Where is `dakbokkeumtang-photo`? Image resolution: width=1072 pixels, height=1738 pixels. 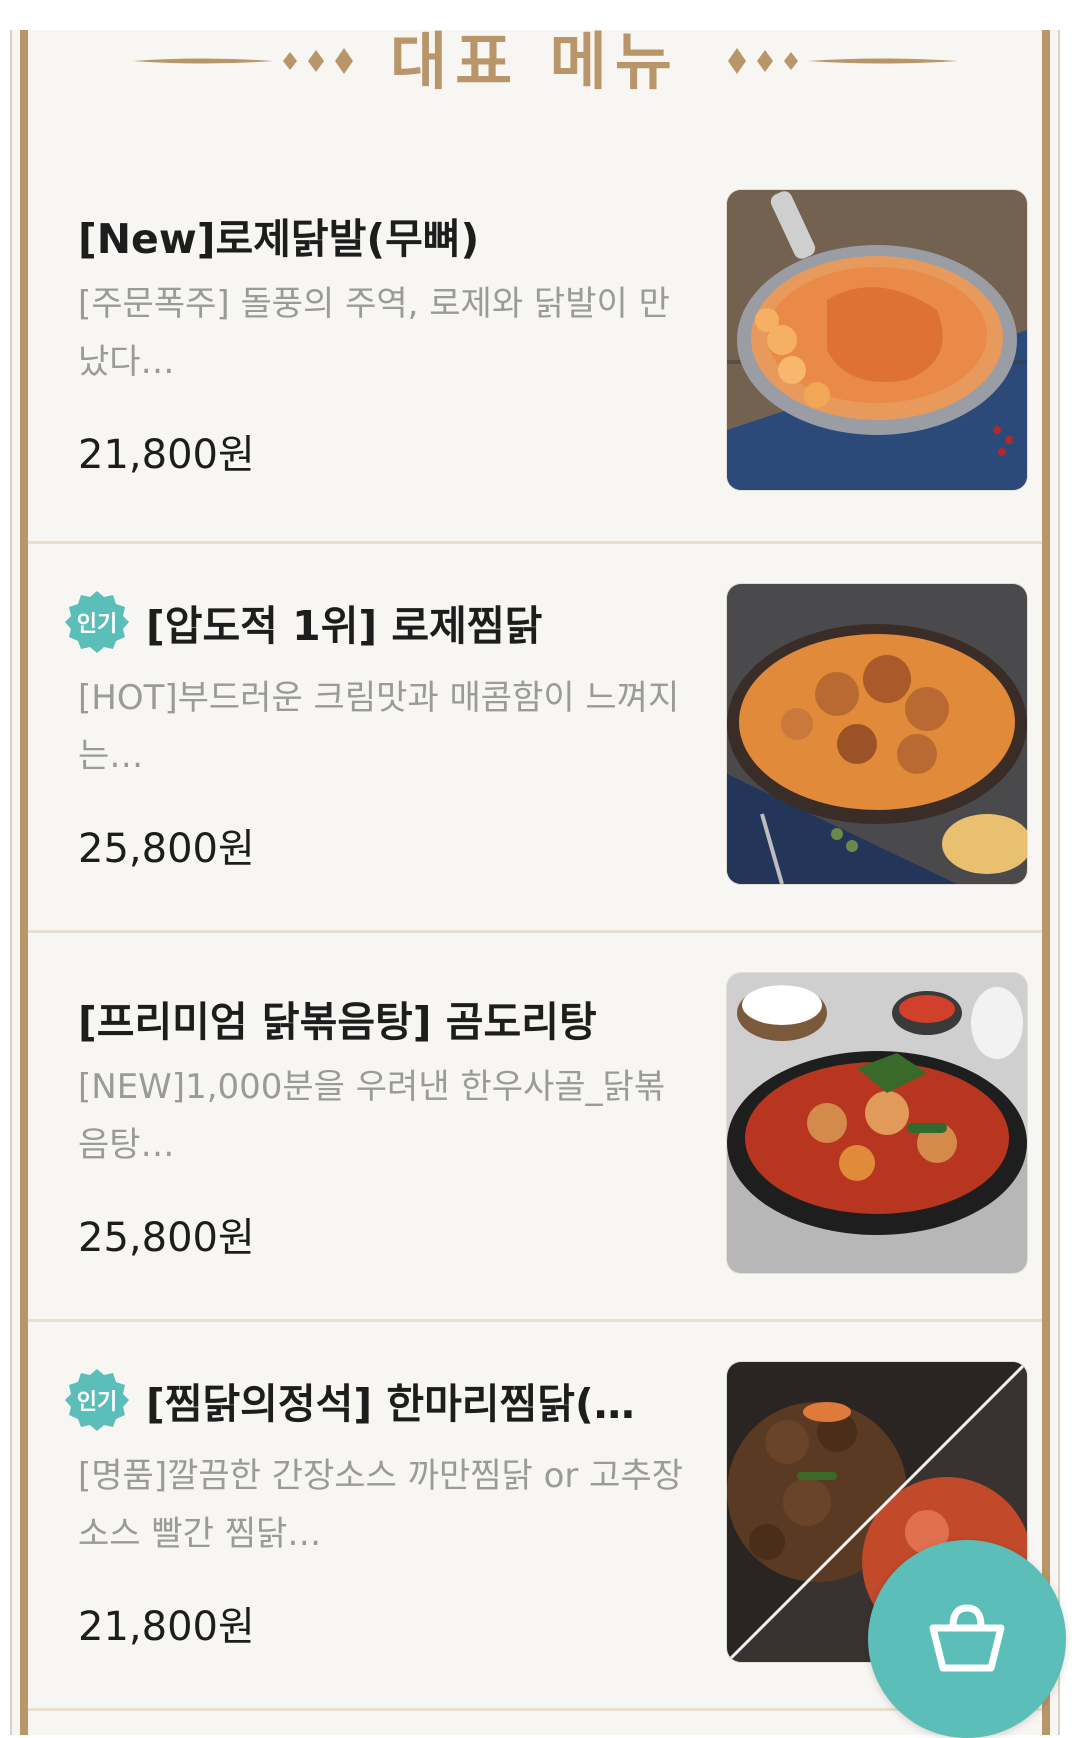 dakbokkeumtang-photo is located at coordinates (877, 1123).